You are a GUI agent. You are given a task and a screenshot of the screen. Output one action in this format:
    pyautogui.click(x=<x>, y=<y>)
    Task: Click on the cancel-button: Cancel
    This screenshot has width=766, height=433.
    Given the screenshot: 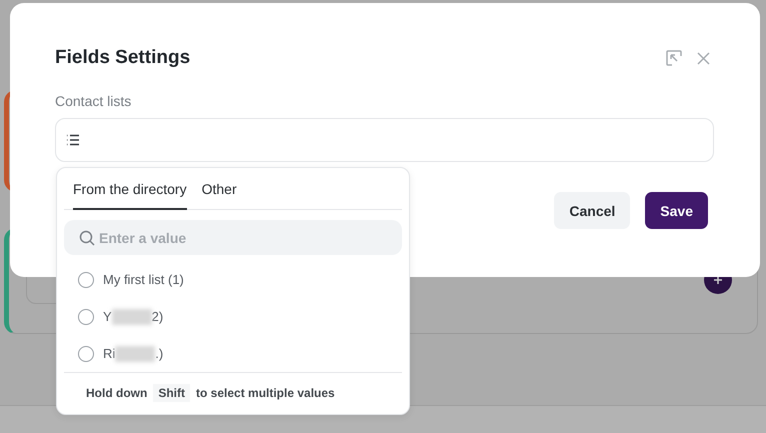 What is the action you would take?
    pyautogui.click(x=592, y=210)
    